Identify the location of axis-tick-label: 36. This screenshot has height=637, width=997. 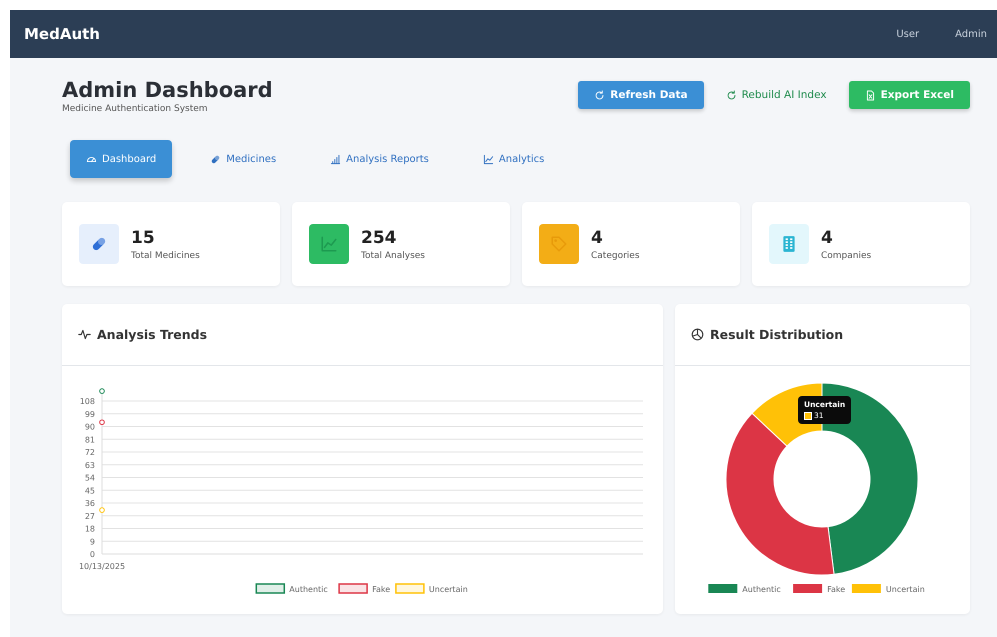
(89, 503).